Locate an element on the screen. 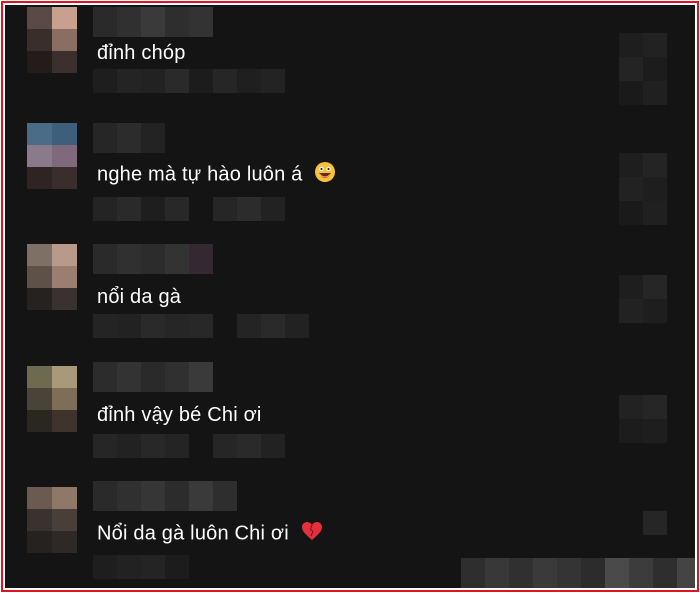  comment-text: nghe mà tự hào luôn á is located at coordinates (216, 175).